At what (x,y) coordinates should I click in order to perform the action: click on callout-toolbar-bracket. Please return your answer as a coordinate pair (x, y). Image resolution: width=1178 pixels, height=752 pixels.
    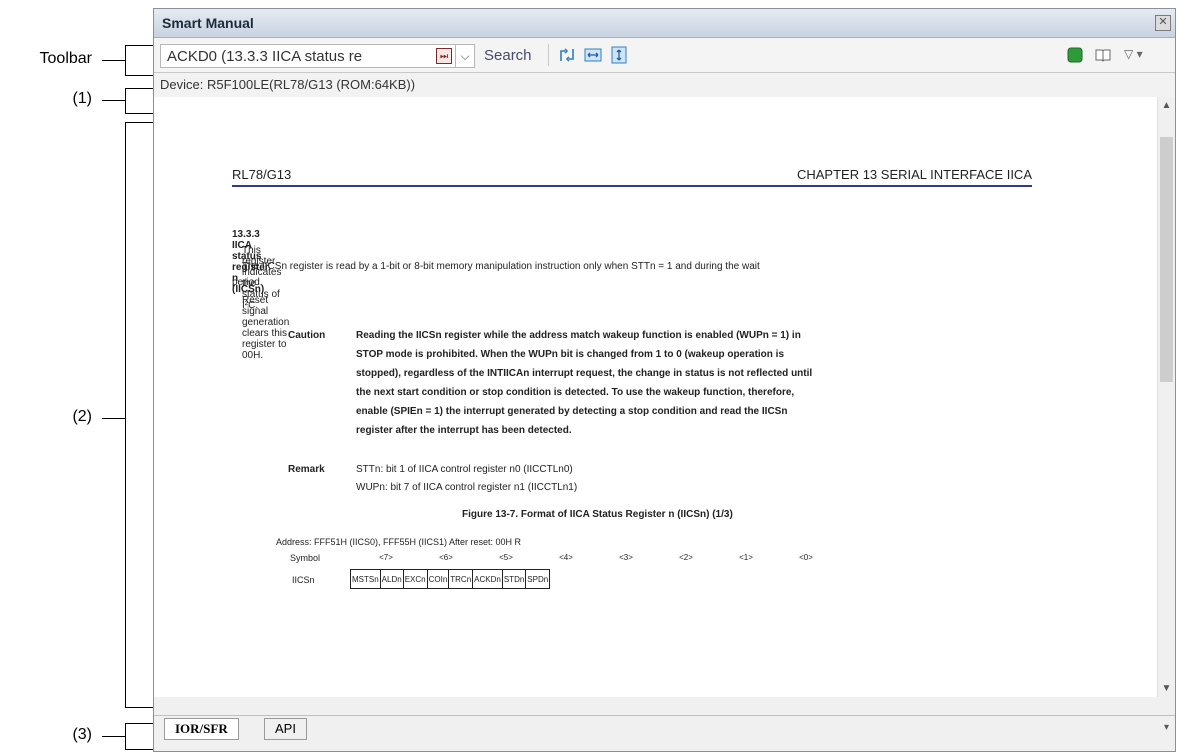
    Looking at the image, I should click on (125, 60).